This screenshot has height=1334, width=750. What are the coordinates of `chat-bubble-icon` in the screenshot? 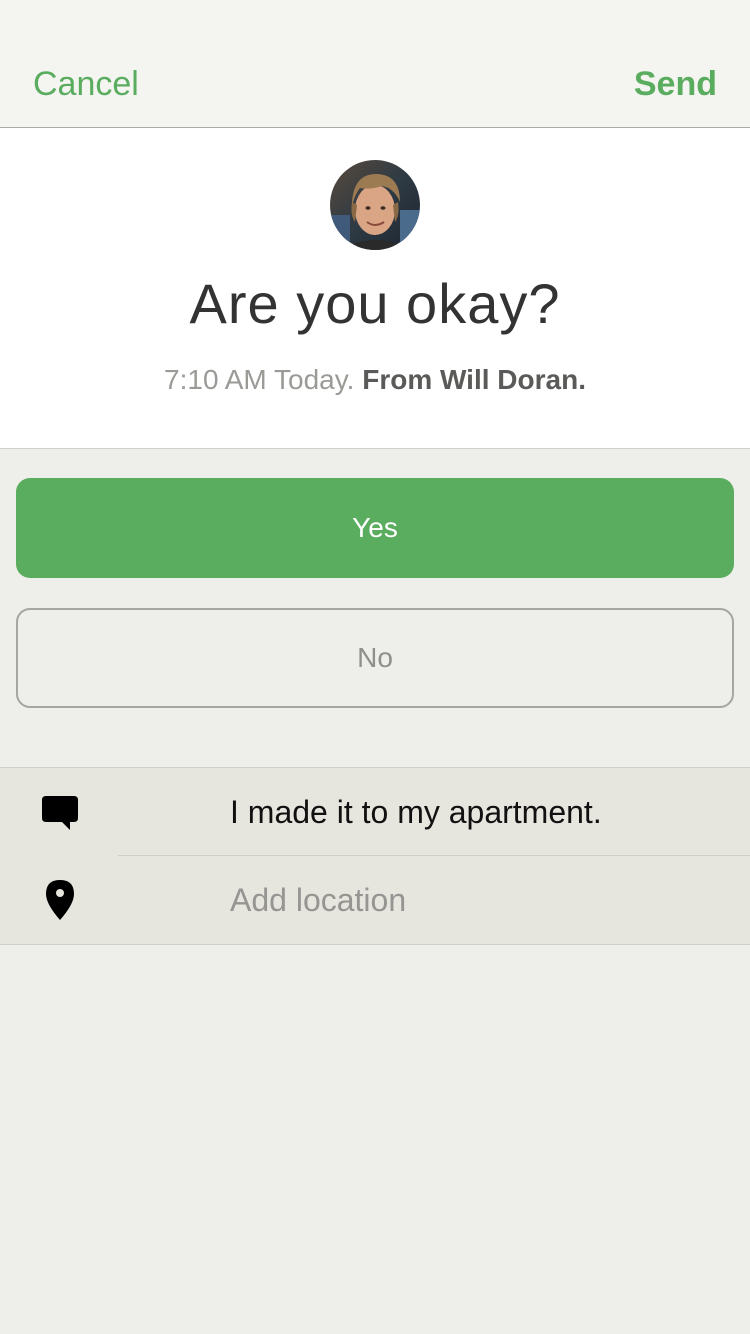 It's located at (60, 812).